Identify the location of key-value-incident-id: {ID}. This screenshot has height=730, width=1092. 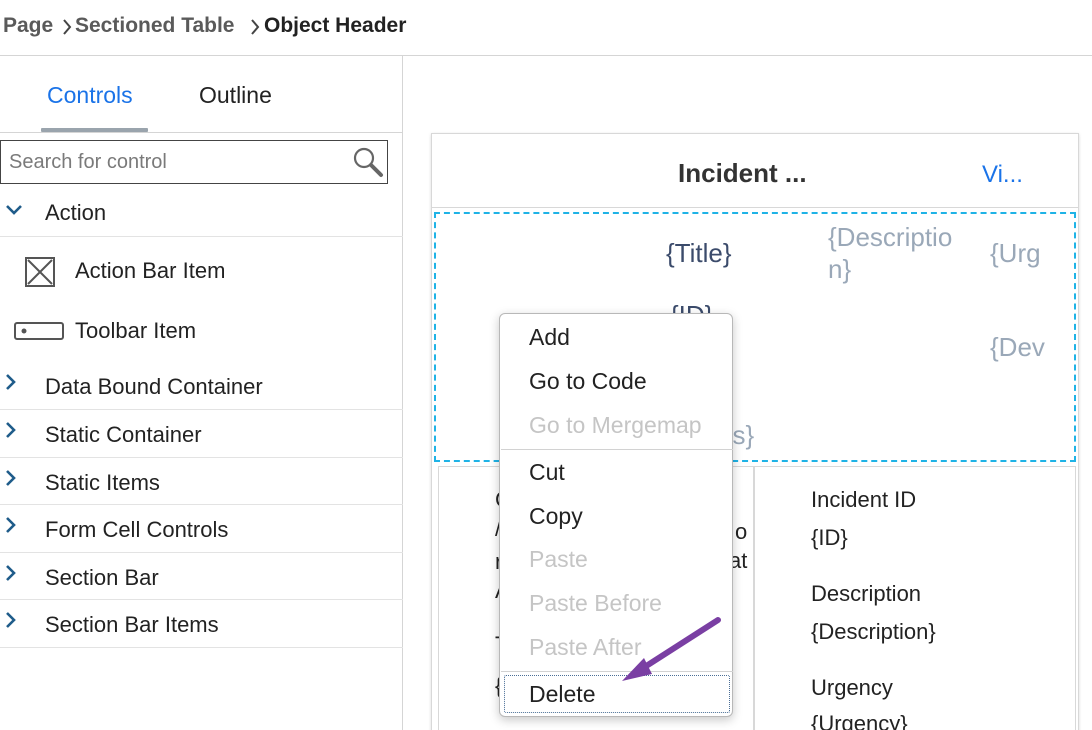
(829, 537).